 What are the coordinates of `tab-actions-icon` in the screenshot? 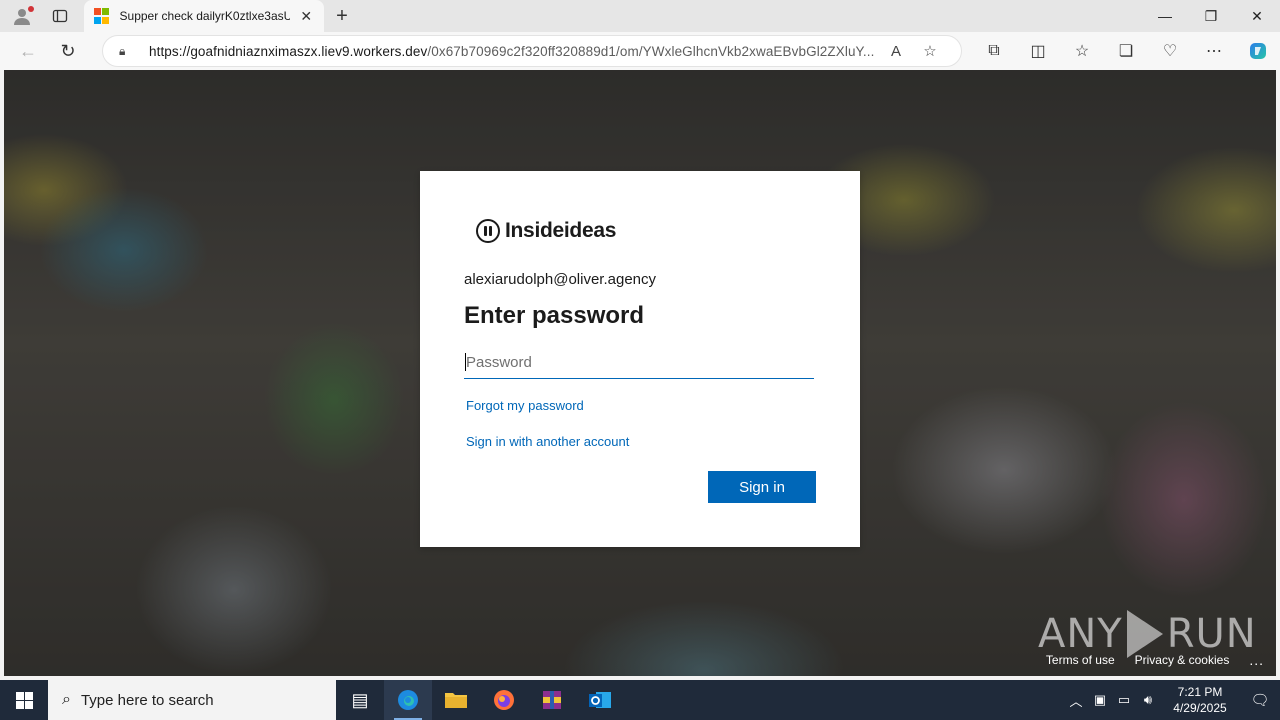 It's located at (60, 16).